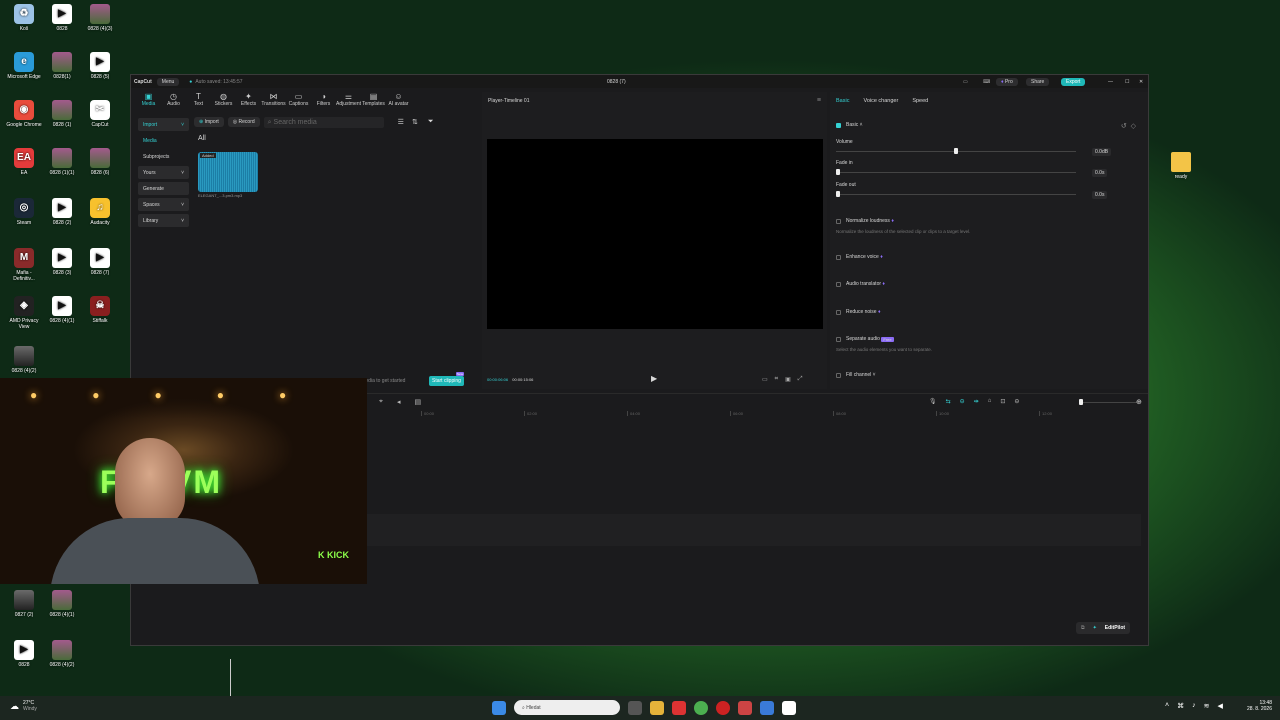 Image resolution: width=1280 pixels, height=720 pixels. What do you see at coordinates (654, 378) in the screenshot?
I see `play-icon: ▶` at bounding box center [654, 378].